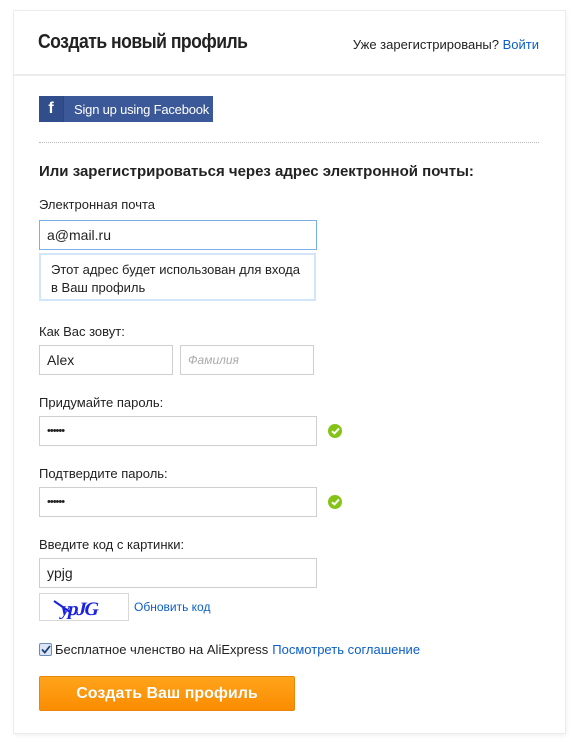 Image resolution: width=581 pixels, height=748 pixels. I want to click on password-input: ••••••, so click(178, 431).